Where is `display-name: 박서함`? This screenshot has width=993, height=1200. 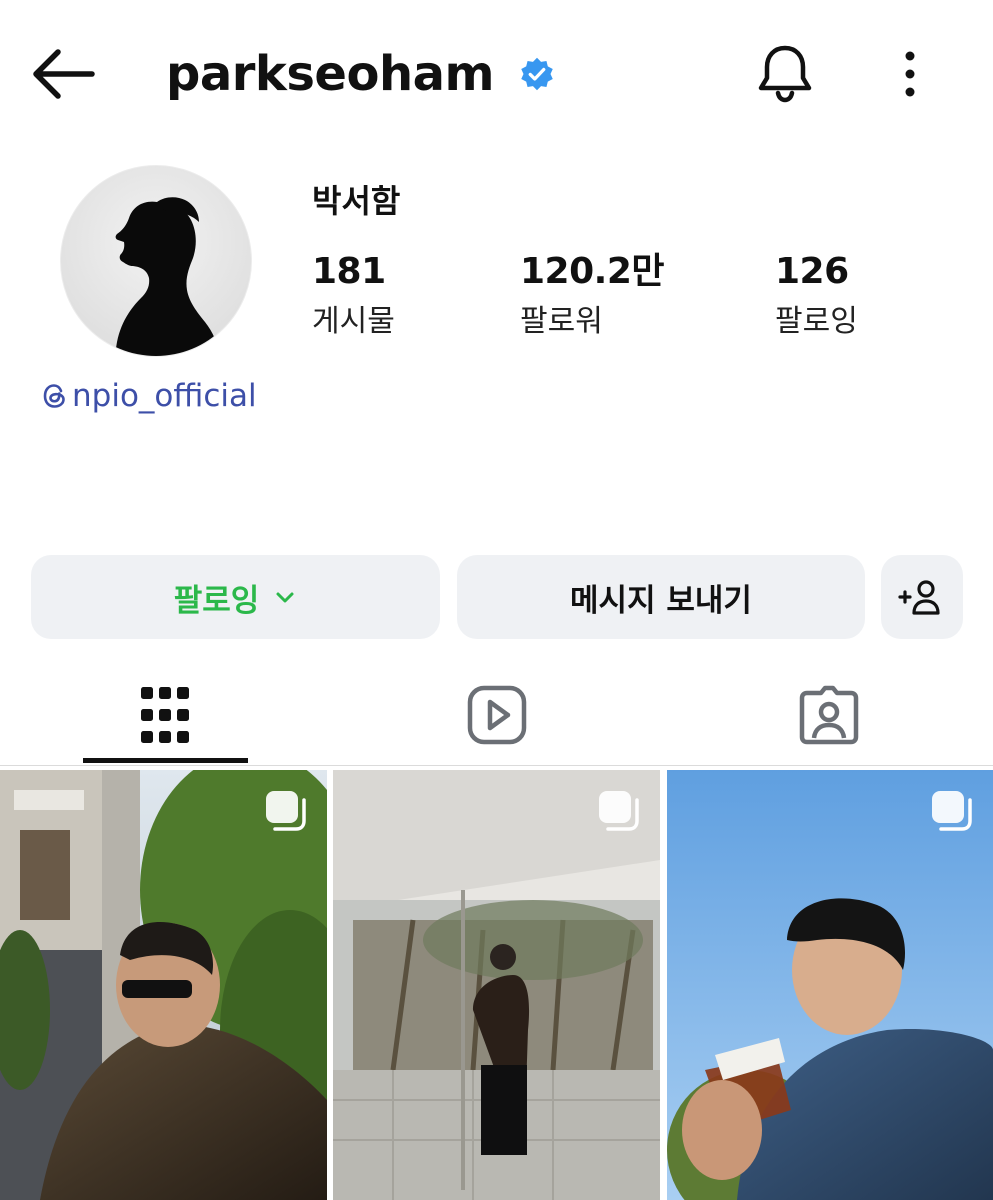
display-name: 박서함 is located at coordinates (356, 201).